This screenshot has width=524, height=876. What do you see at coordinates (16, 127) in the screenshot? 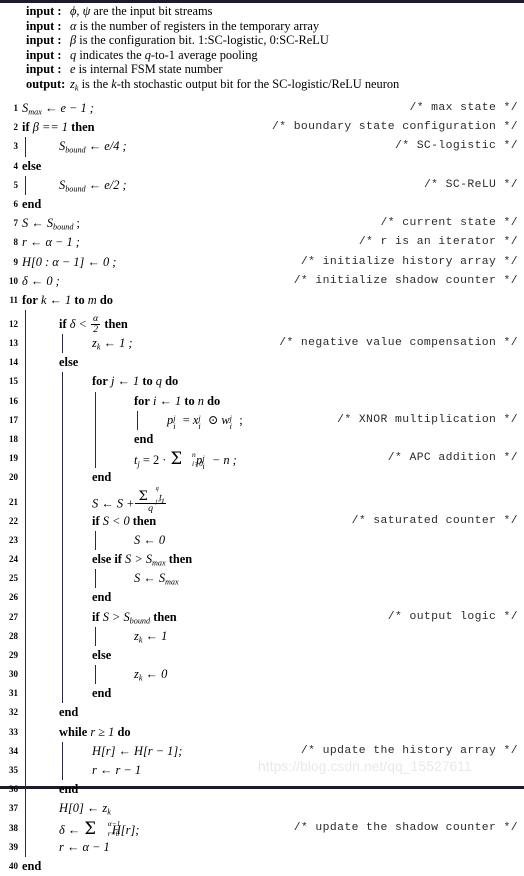
I see `line-number: 2` at bounding box center [16, 127].